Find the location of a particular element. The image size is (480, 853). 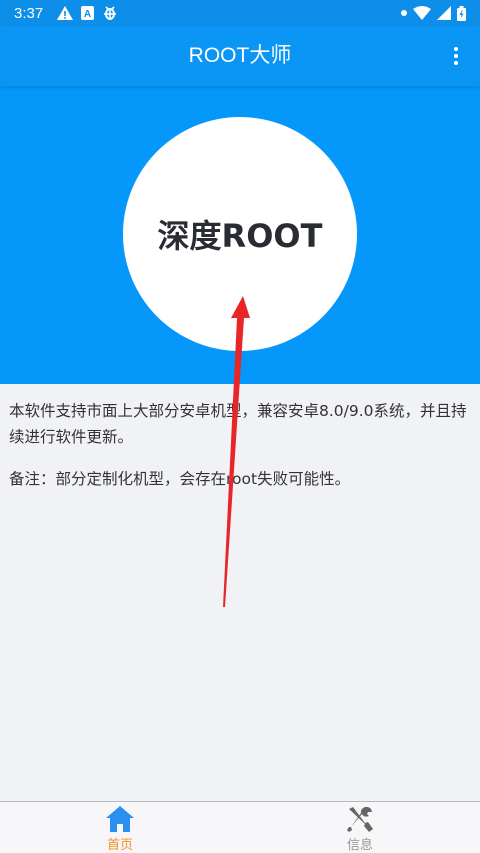

app-title: ROOT大师 is located at coordinates (240, 55).